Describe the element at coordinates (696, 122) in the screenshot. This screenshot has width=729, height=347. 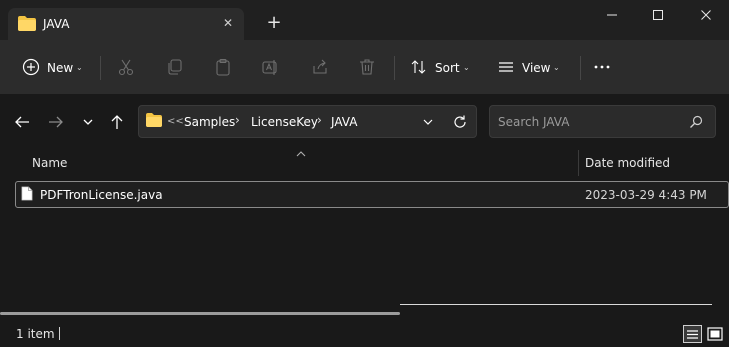
I see `search-icon` at that location.